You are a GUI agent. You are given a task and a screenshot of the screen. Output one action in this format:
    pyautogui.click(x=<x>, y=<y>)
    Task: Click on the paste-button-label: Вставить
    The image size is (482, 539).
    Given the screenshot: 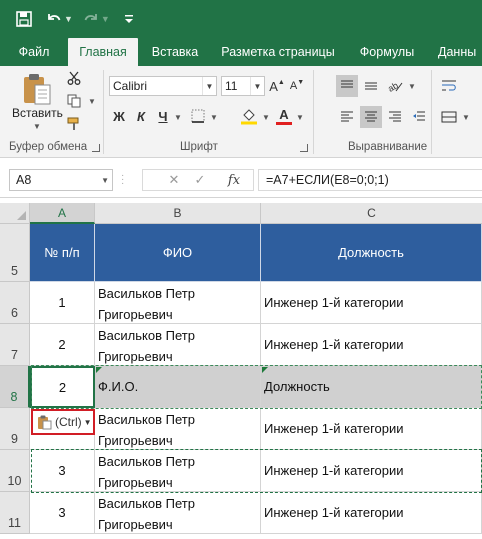 What is the action you would take?
    pyautogui.click(x=37, y=113)
    